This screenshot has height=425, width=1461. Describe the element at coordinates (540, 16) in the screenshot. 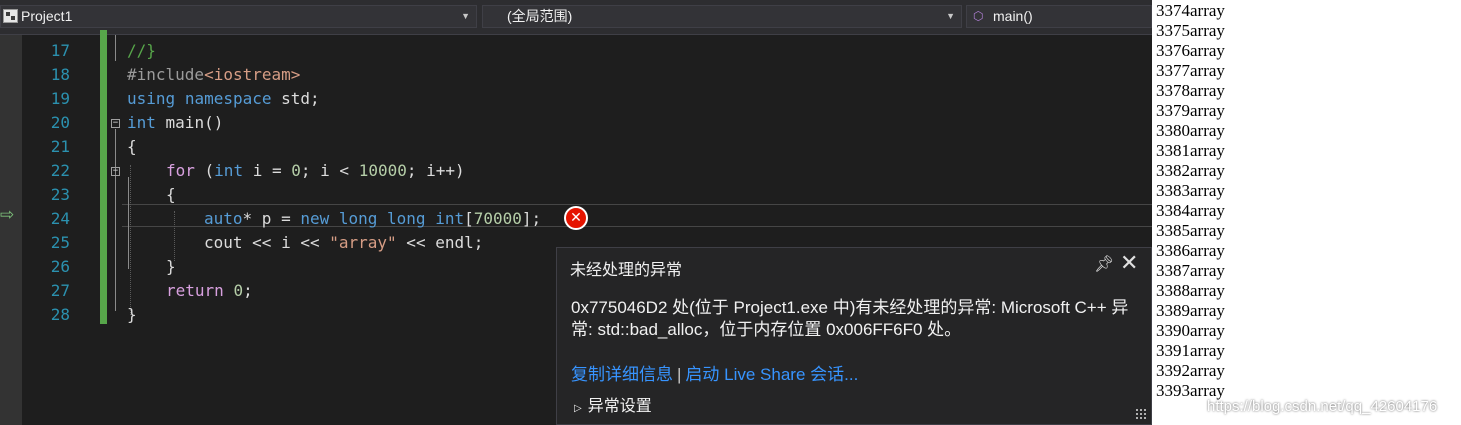

I see `scope-label: (全局范围)` at that location.